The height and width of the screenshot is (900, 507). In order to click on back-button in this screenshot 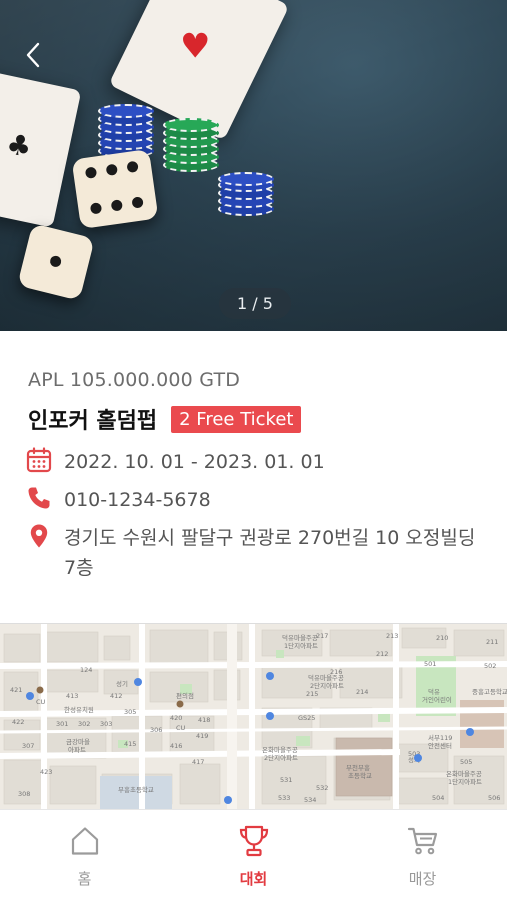, I will do `click(33, 55)`.